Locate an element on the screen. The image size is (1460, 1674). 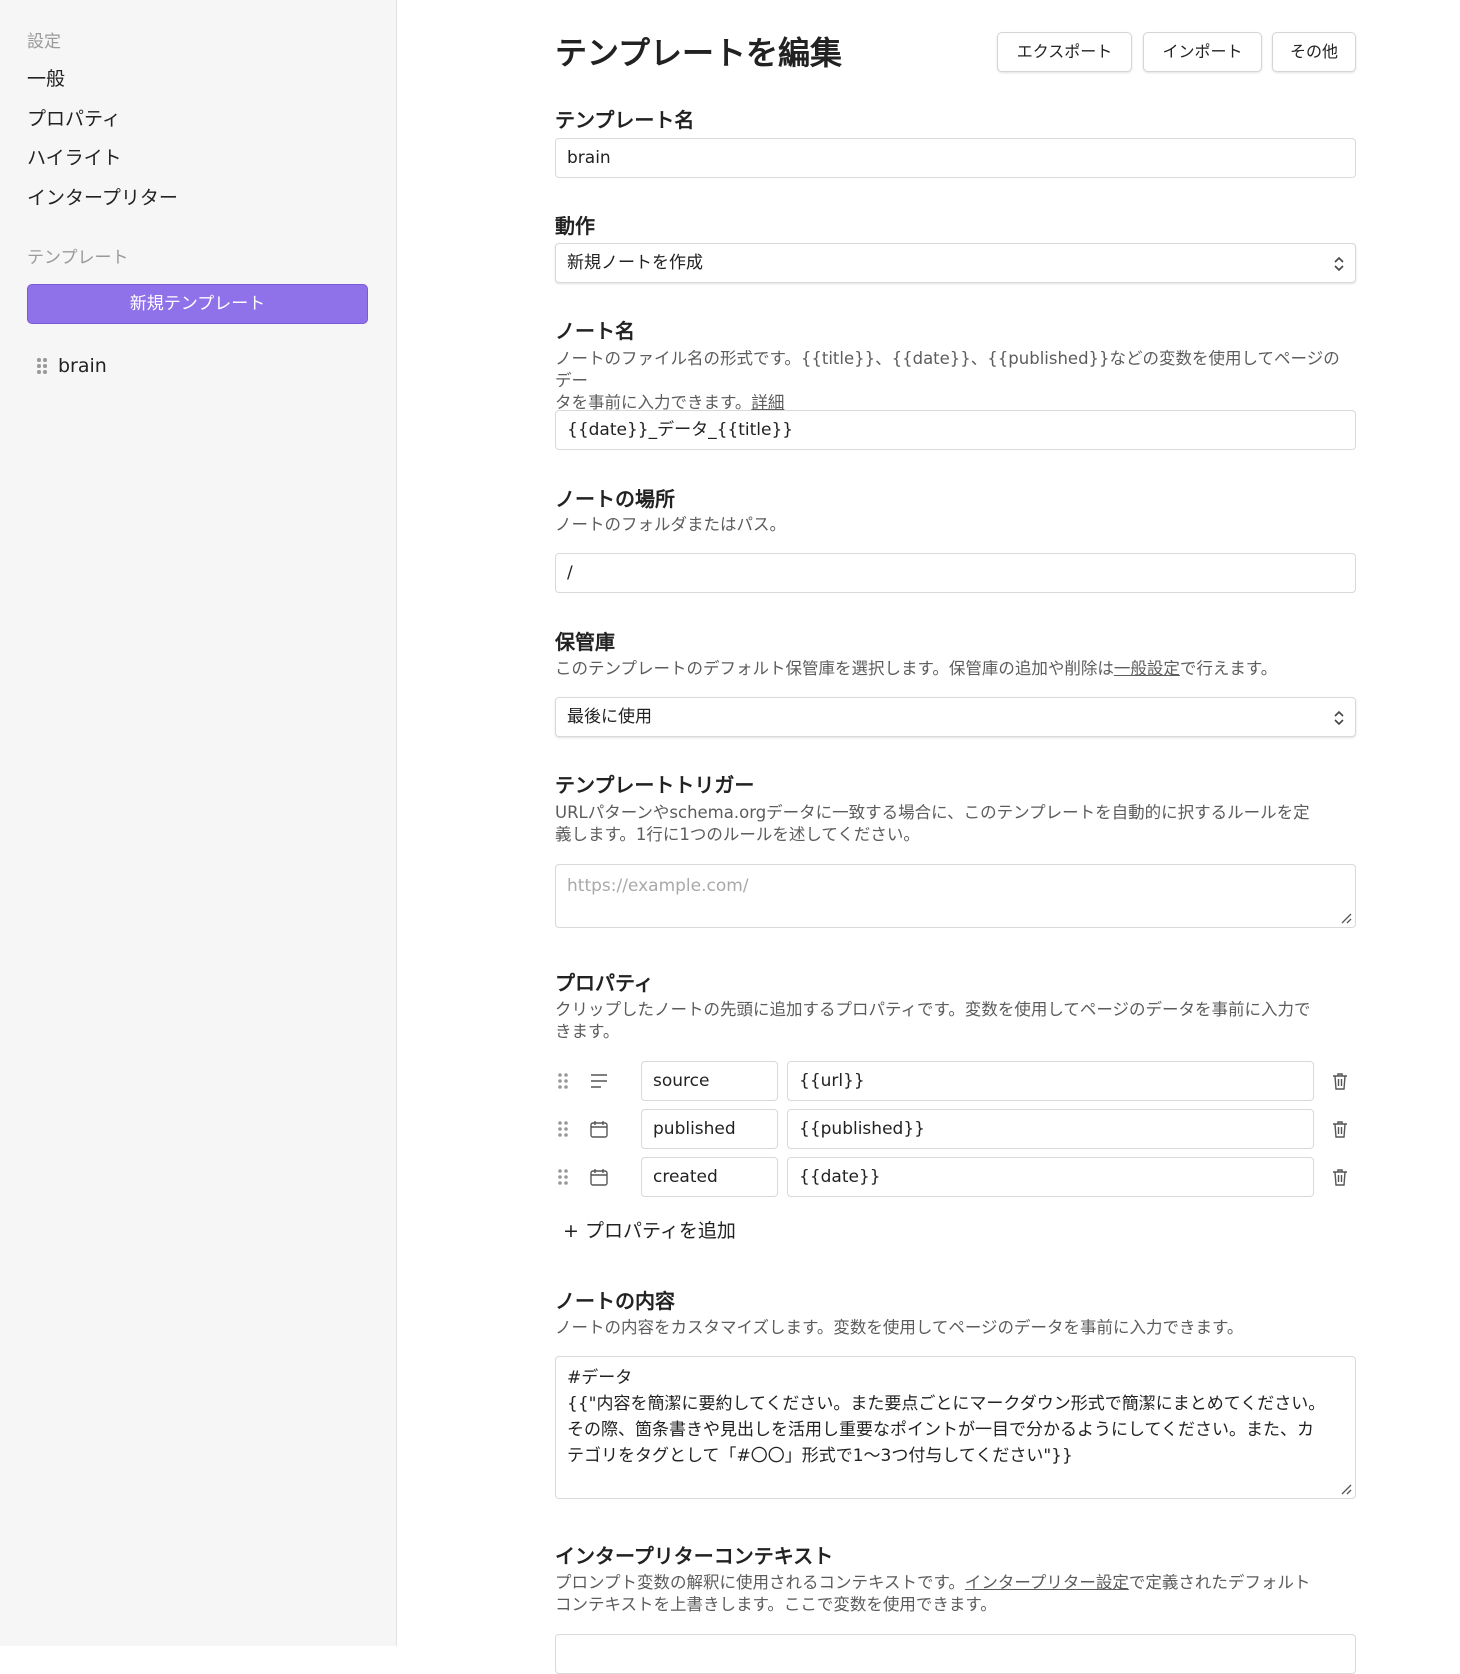
interpreter-context-textarea is located at coordinates (955, 1654).